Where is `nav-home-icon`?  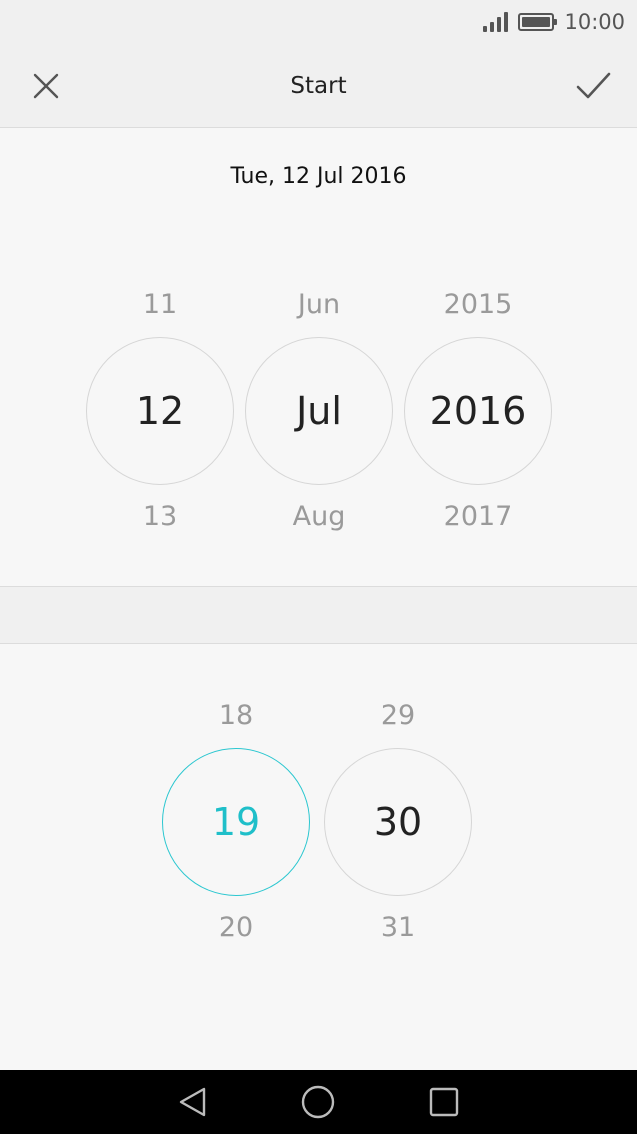 nav-home-icon is located at coordinates (318, 1102).